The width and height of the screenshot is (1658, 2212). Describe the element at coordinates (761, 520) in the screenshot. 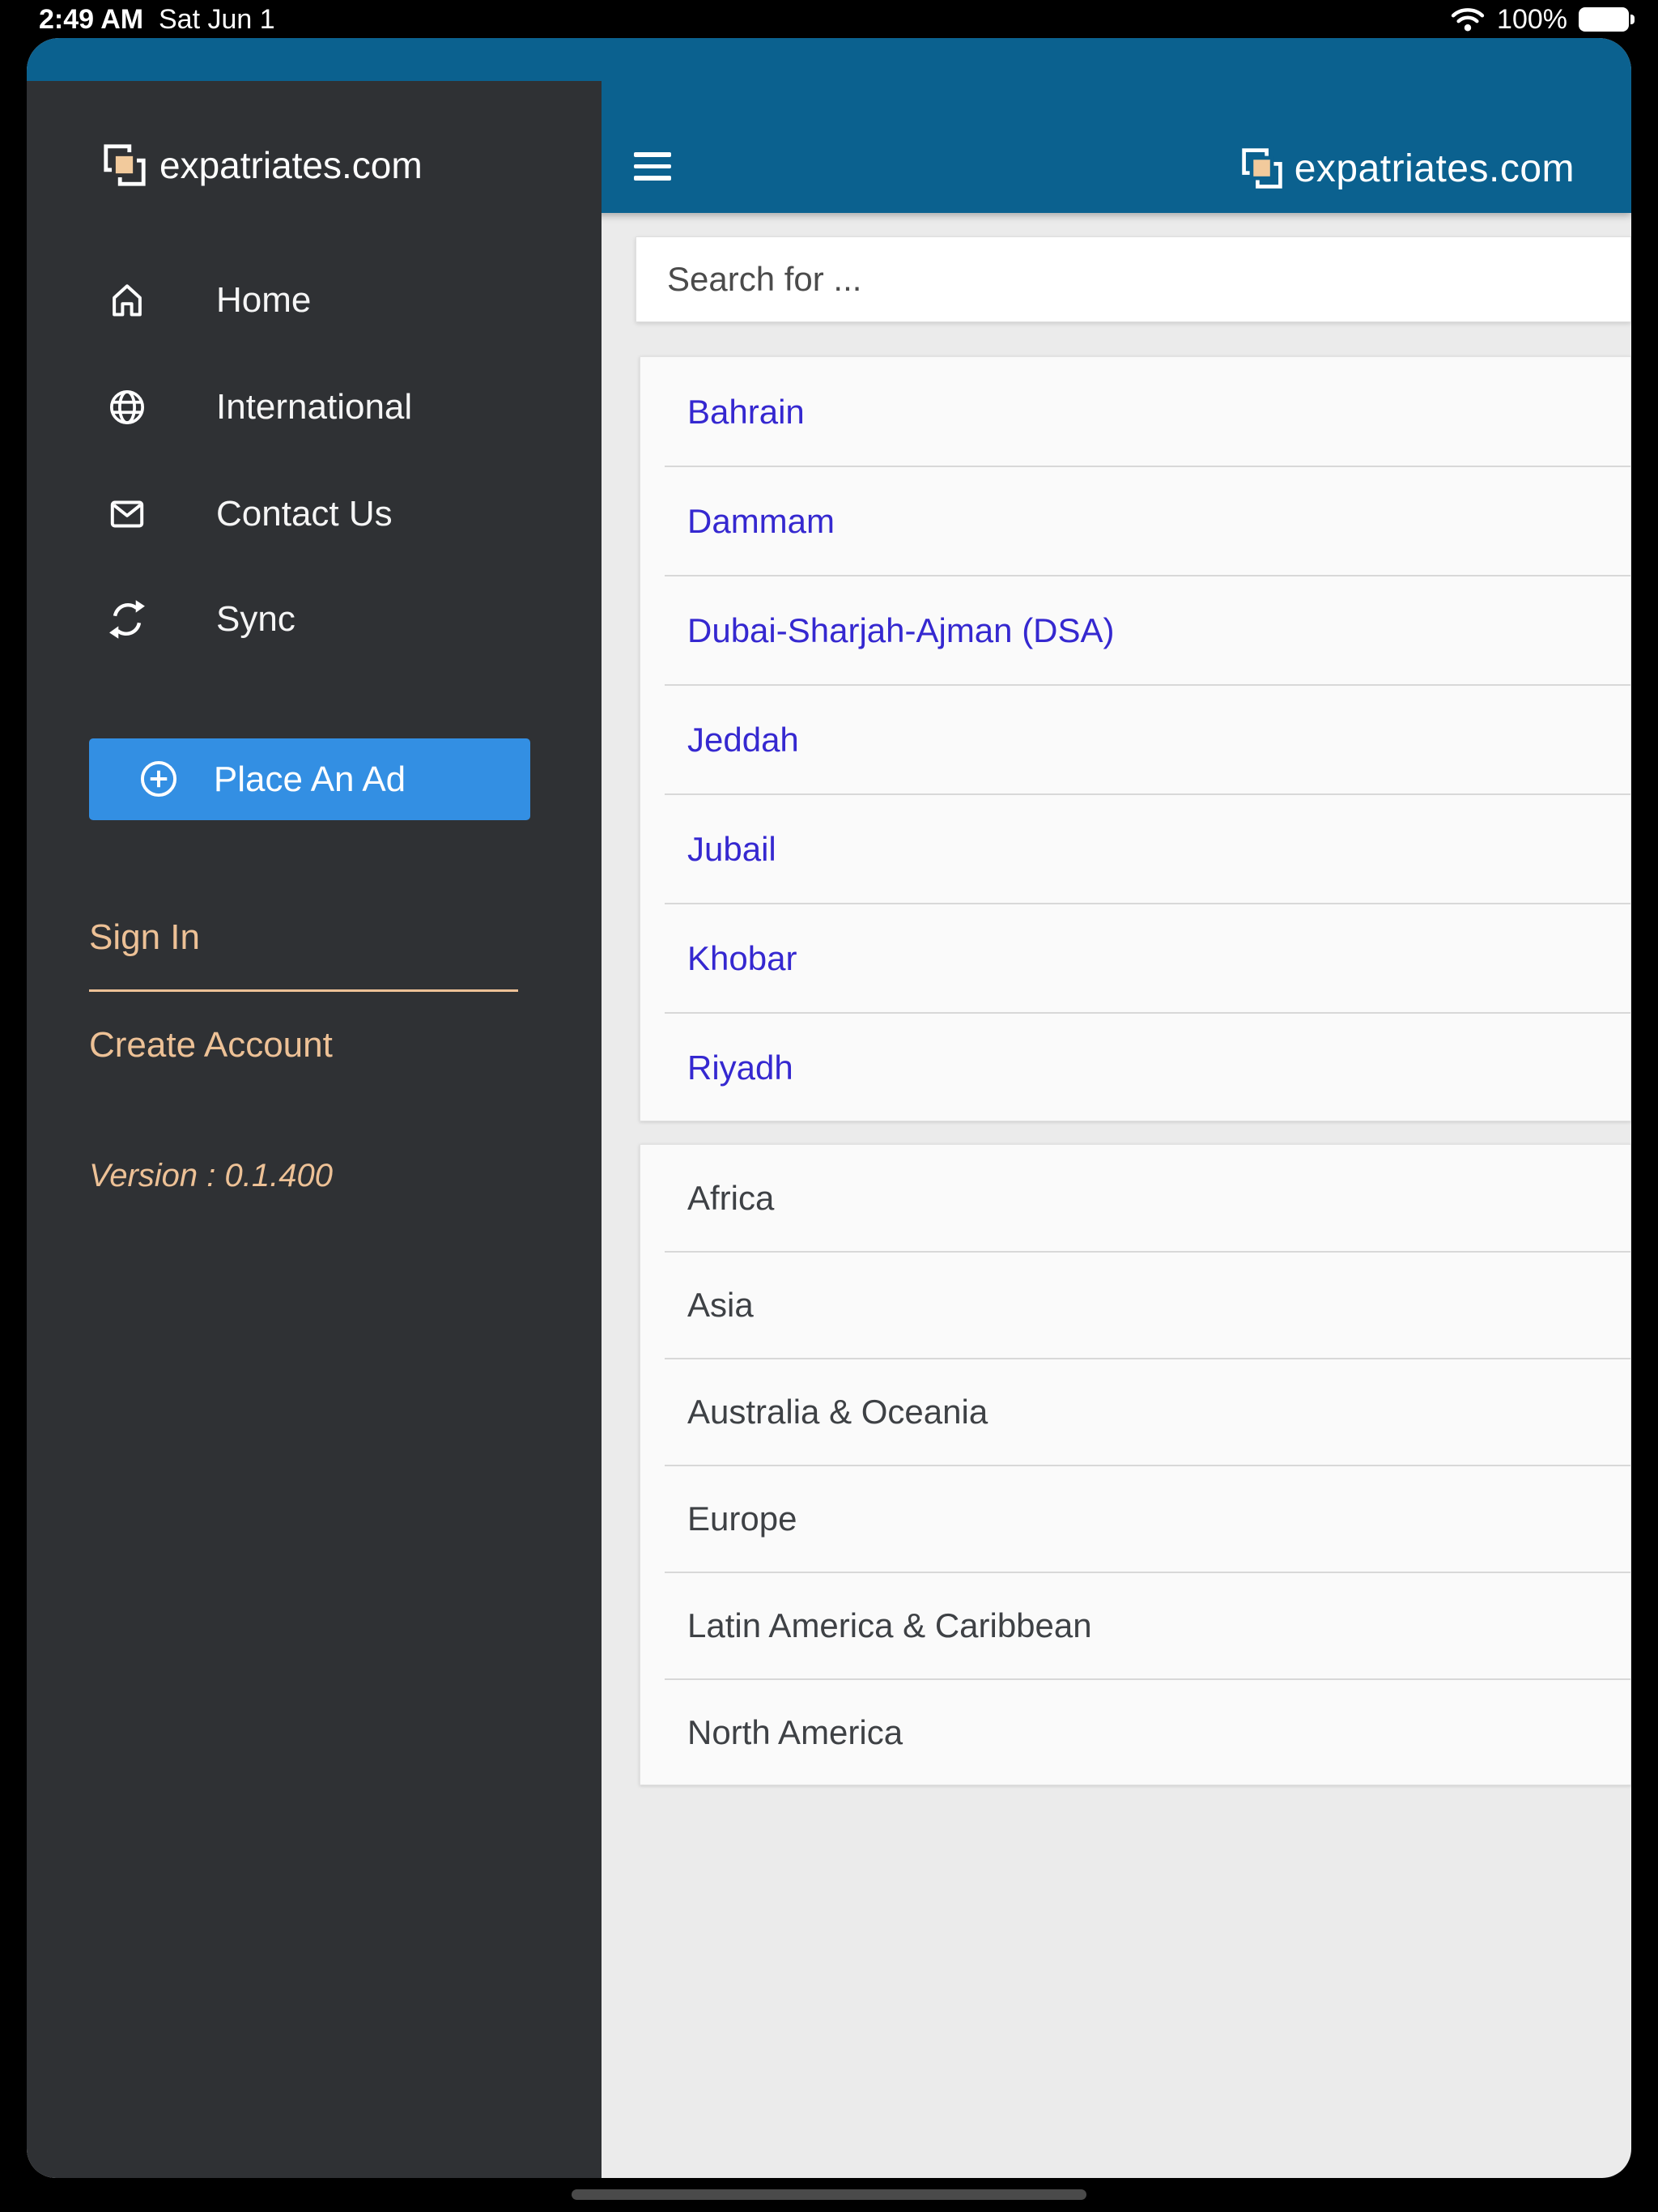

I see `city-list-item-label: Dammam` at that location.